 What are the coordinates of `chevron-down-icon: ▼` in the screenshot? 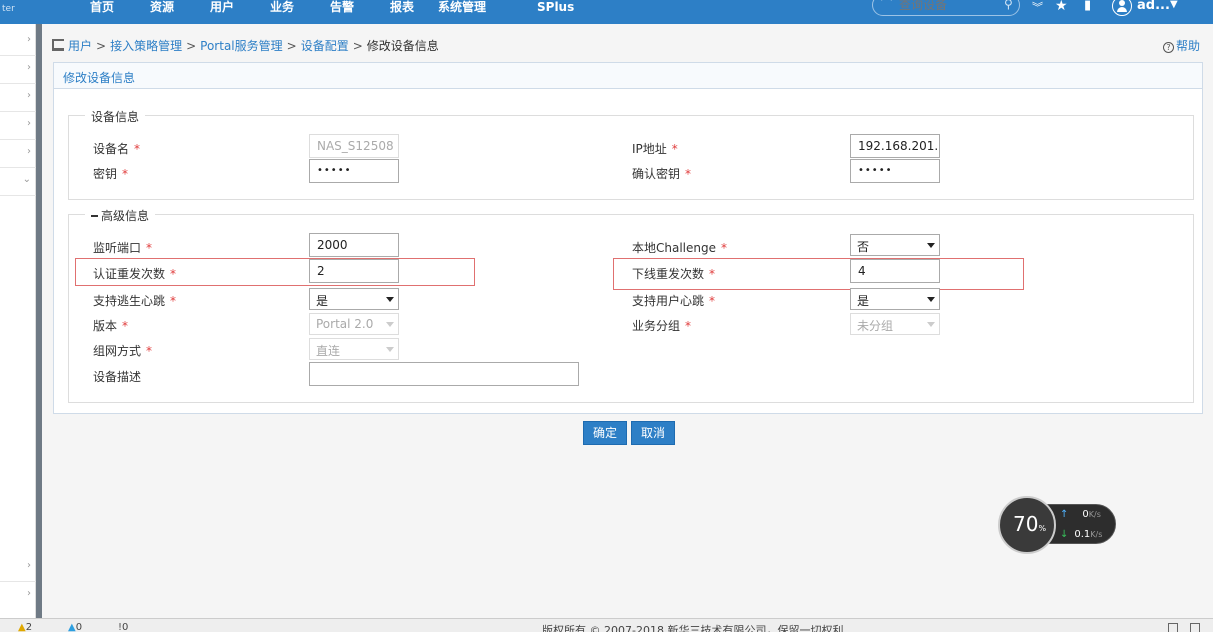 It's located at (1174, 5).